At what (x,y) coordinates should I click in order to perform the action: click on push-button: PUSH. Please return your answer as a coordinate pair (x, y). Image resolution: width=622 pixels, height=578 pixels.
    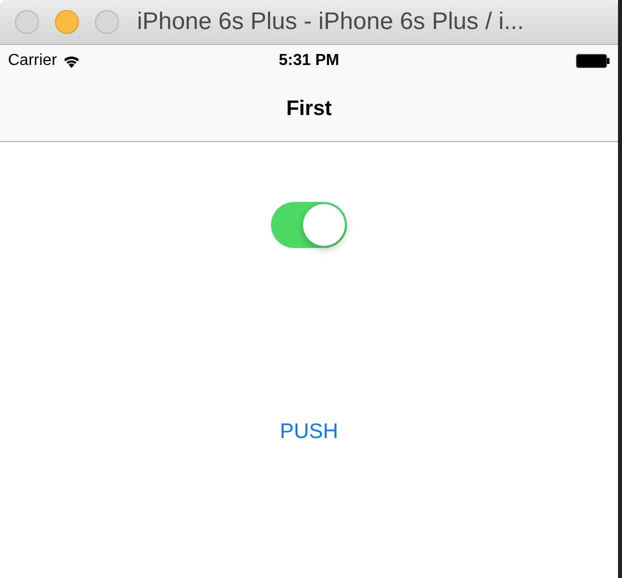
    Looking at the image, I should click on (309, 432).